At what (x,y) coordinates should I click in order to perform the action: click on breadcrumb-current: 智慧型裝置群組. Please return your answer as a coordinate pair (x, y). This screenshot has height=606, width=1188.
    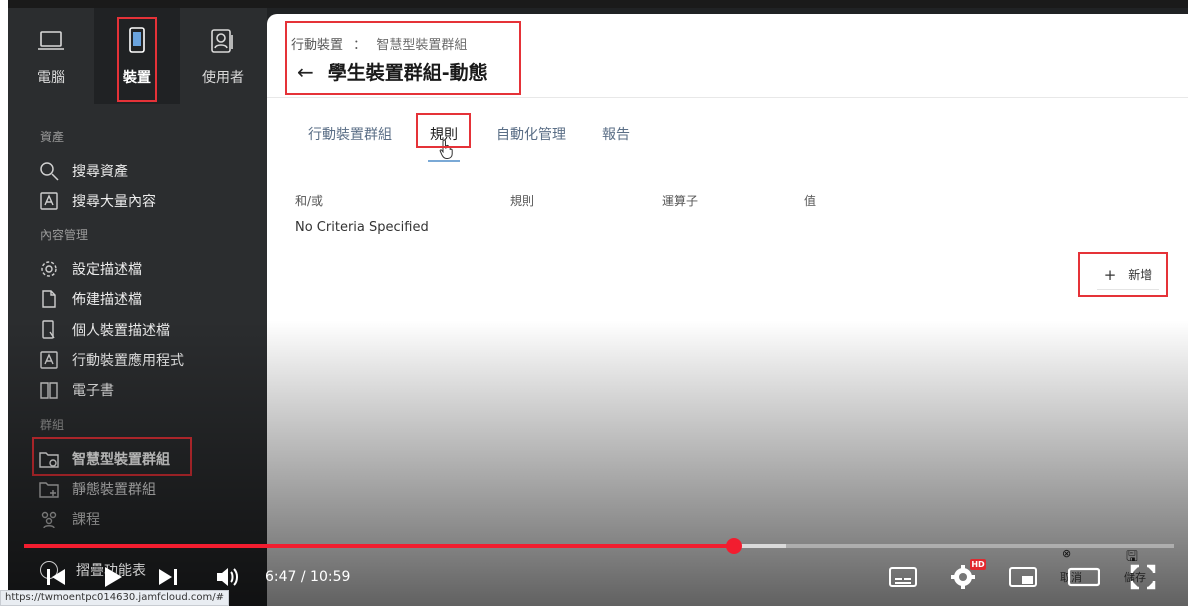
    Looking at the image, I should click on (421, 45).